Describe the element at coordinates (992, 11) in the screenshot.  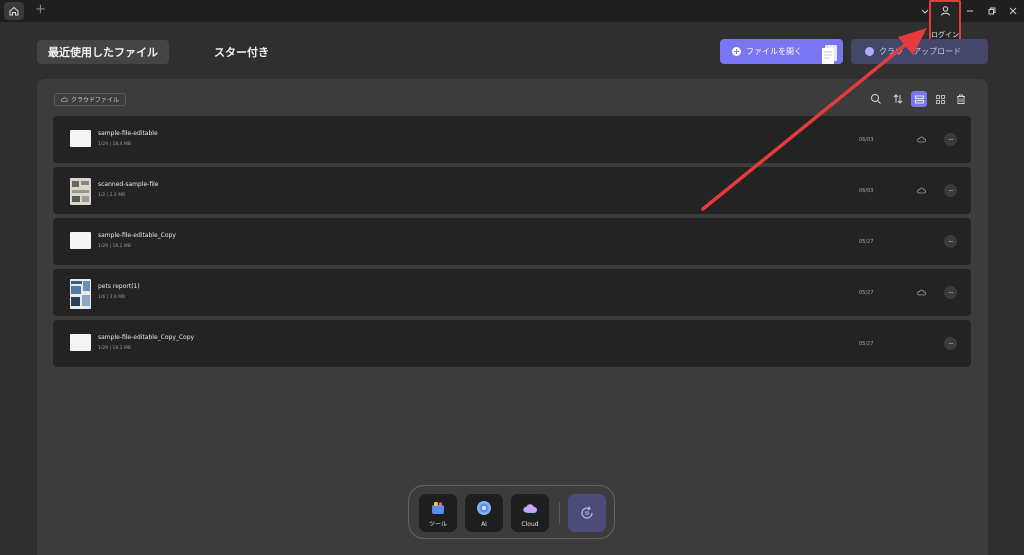
I see `restore-icon` at that location.